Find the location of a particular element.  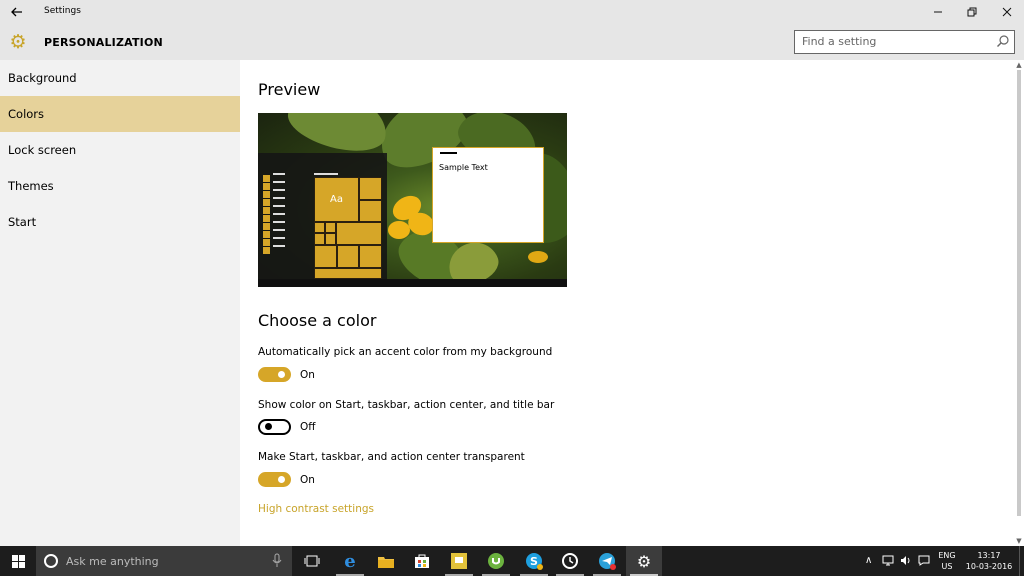

skype-glyph: S is located at coordinates (534, 561).